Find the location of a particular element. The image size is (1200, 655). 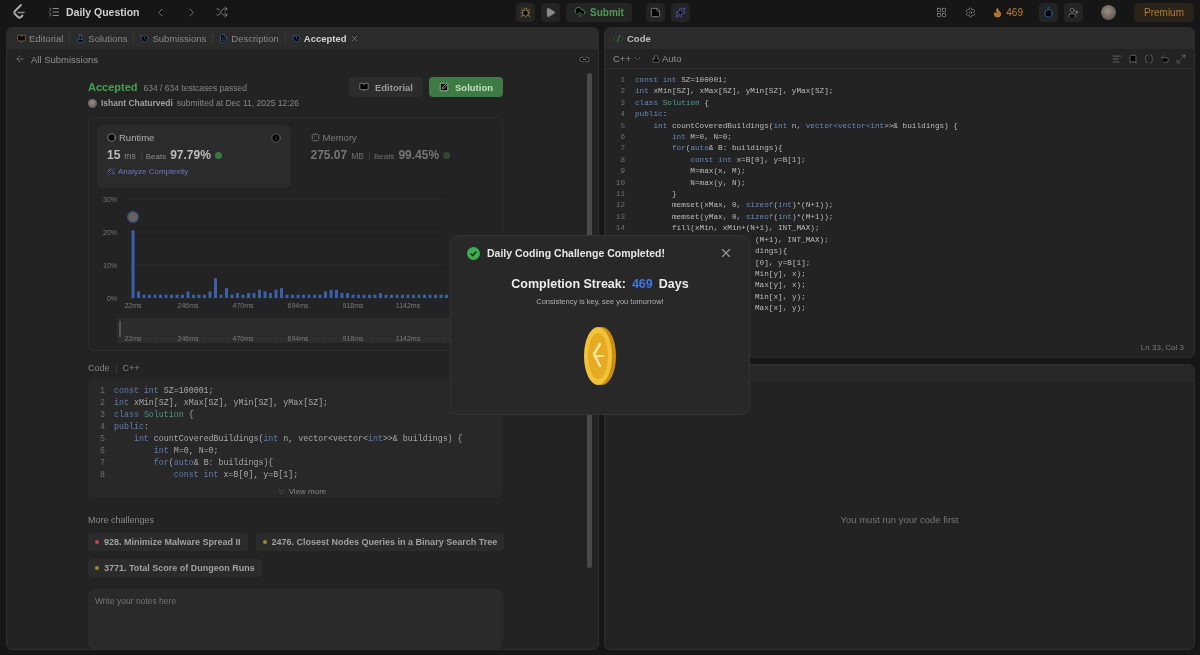

notes-field: Write your notes here is located at coordinates (295, 619).